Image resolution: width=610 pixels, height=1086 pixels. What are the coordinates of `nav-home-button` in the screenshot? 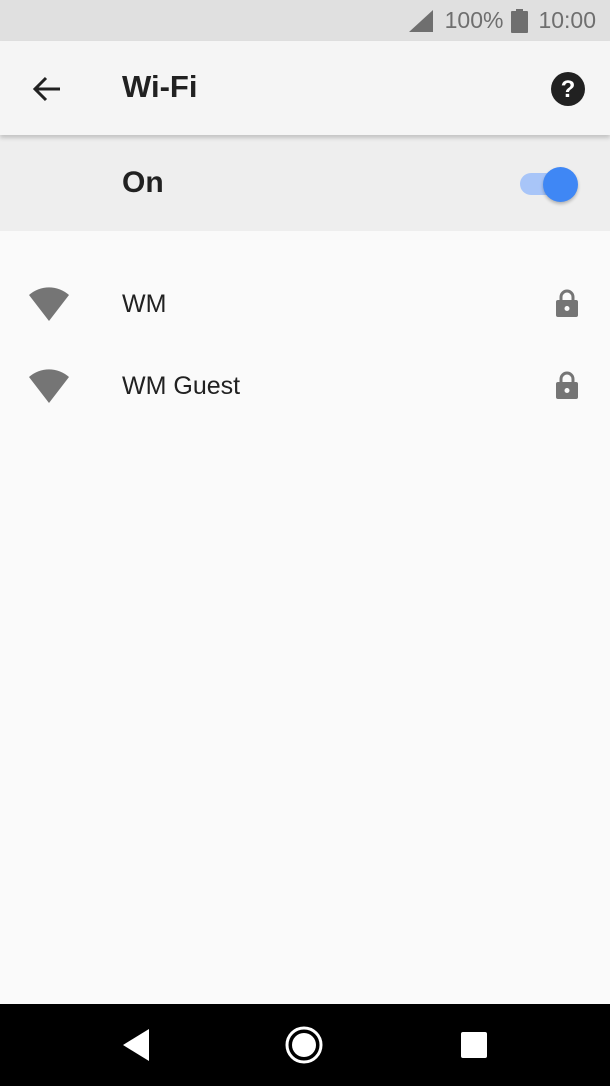 It's located at (304, 1045).